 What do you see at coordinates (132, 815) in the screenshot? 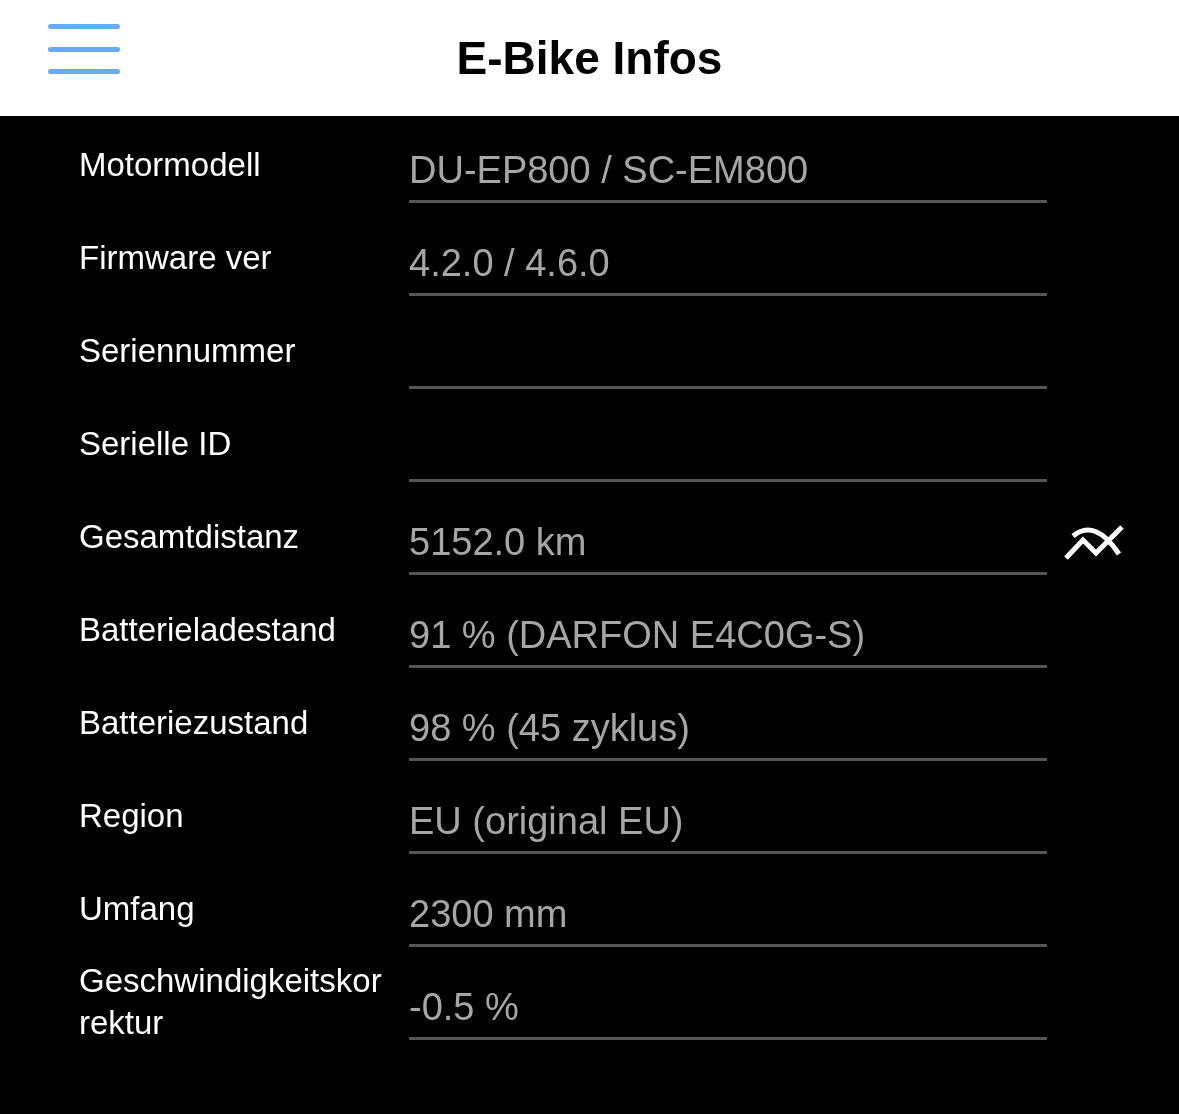
I see `field-label: Region` at bounding box center [132, 815].